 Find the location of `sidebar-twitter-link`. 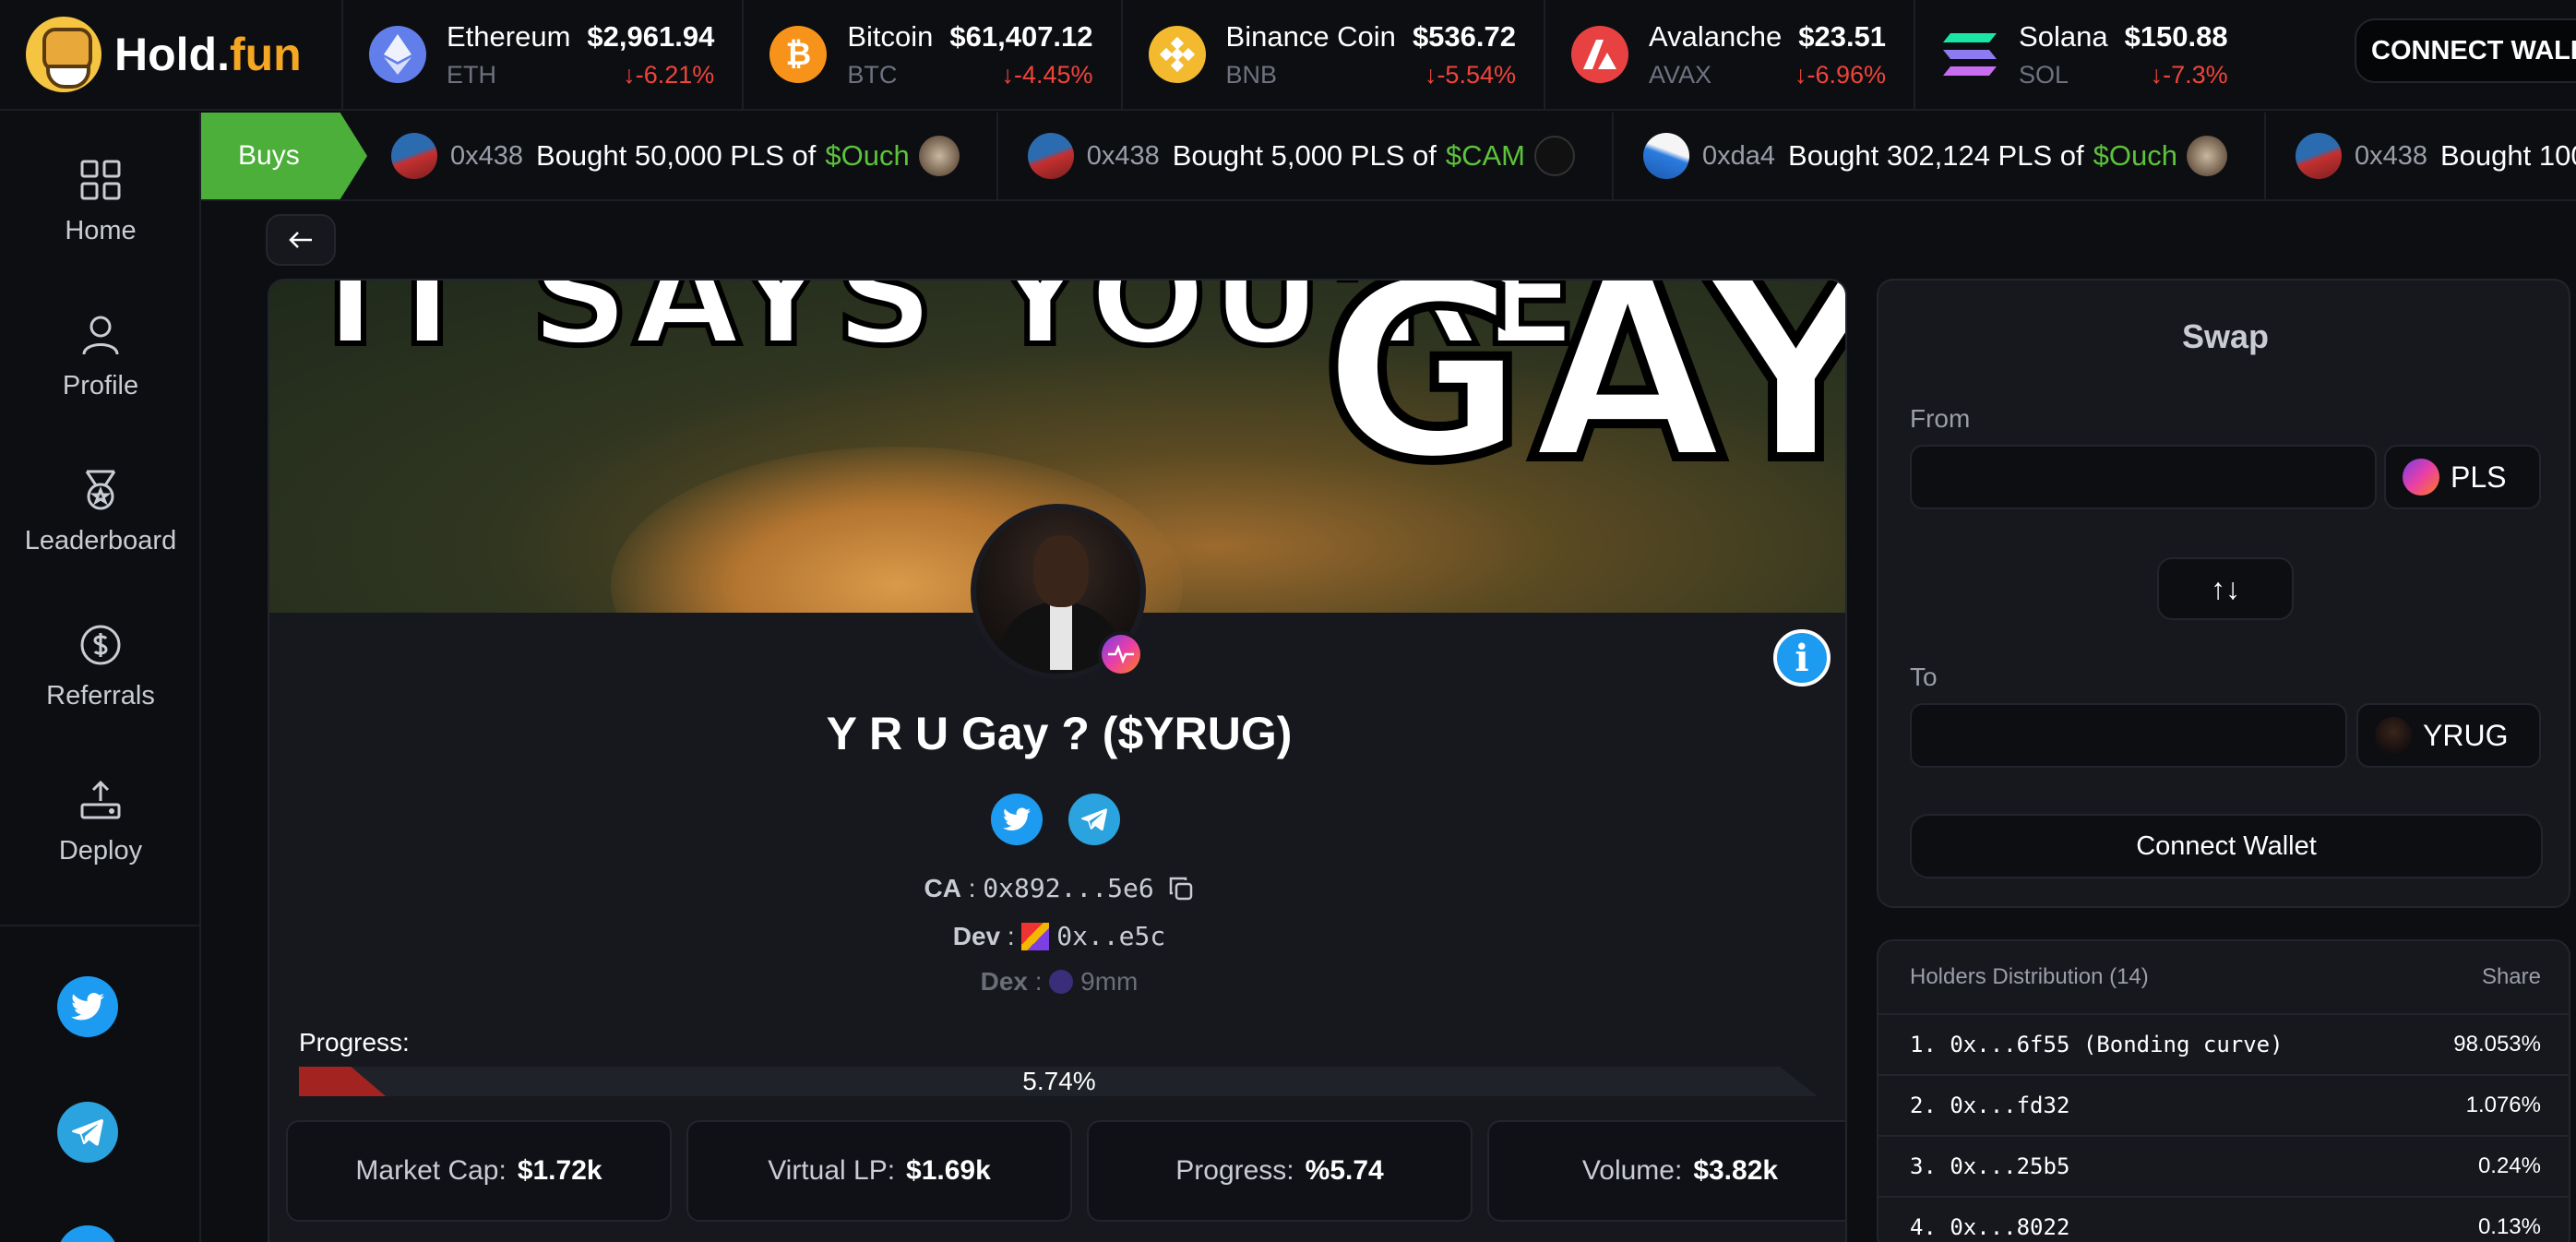

sidebar-twitter-link is located at coordinates (87, 1006).